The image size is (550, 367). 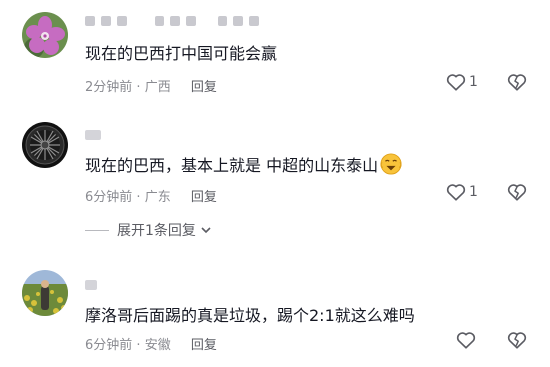 I want to click on like-button, so click(x=467, y=340).